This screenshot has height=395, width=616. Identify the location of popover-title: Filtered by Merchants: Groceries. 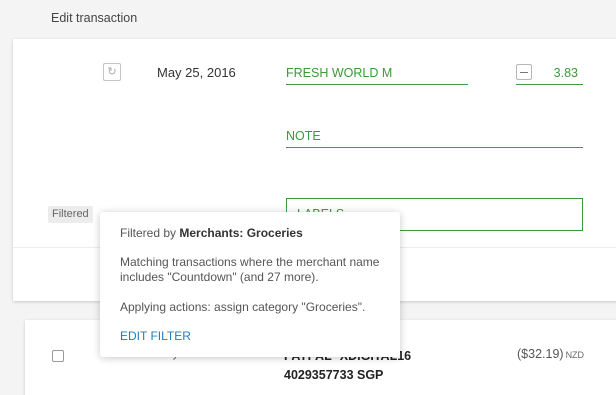
(260, 233).